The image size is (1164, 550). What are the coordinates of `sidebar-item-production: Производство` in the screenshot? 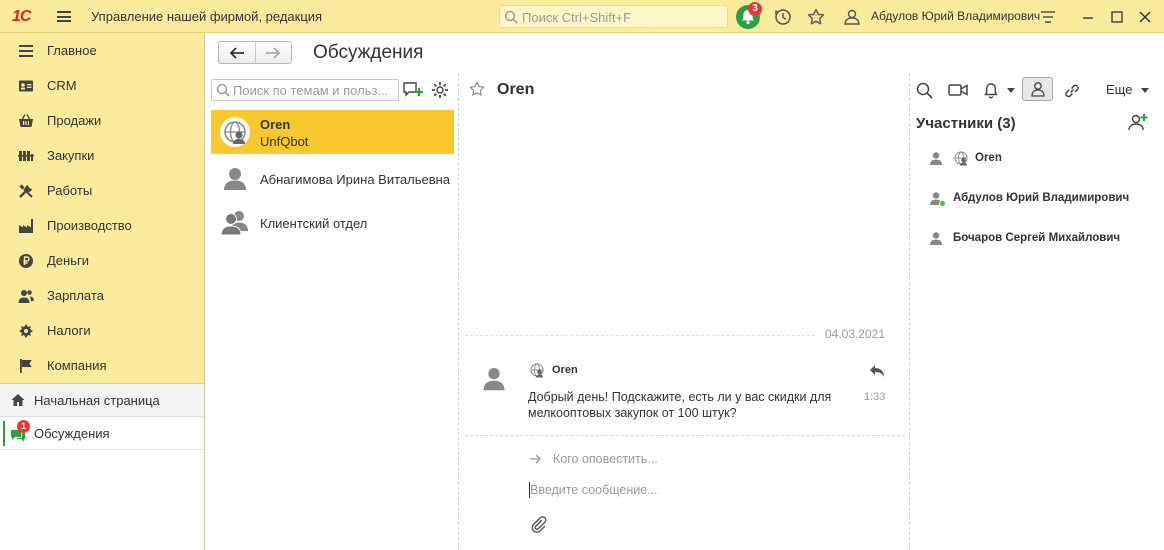 It's located at (102, 225).